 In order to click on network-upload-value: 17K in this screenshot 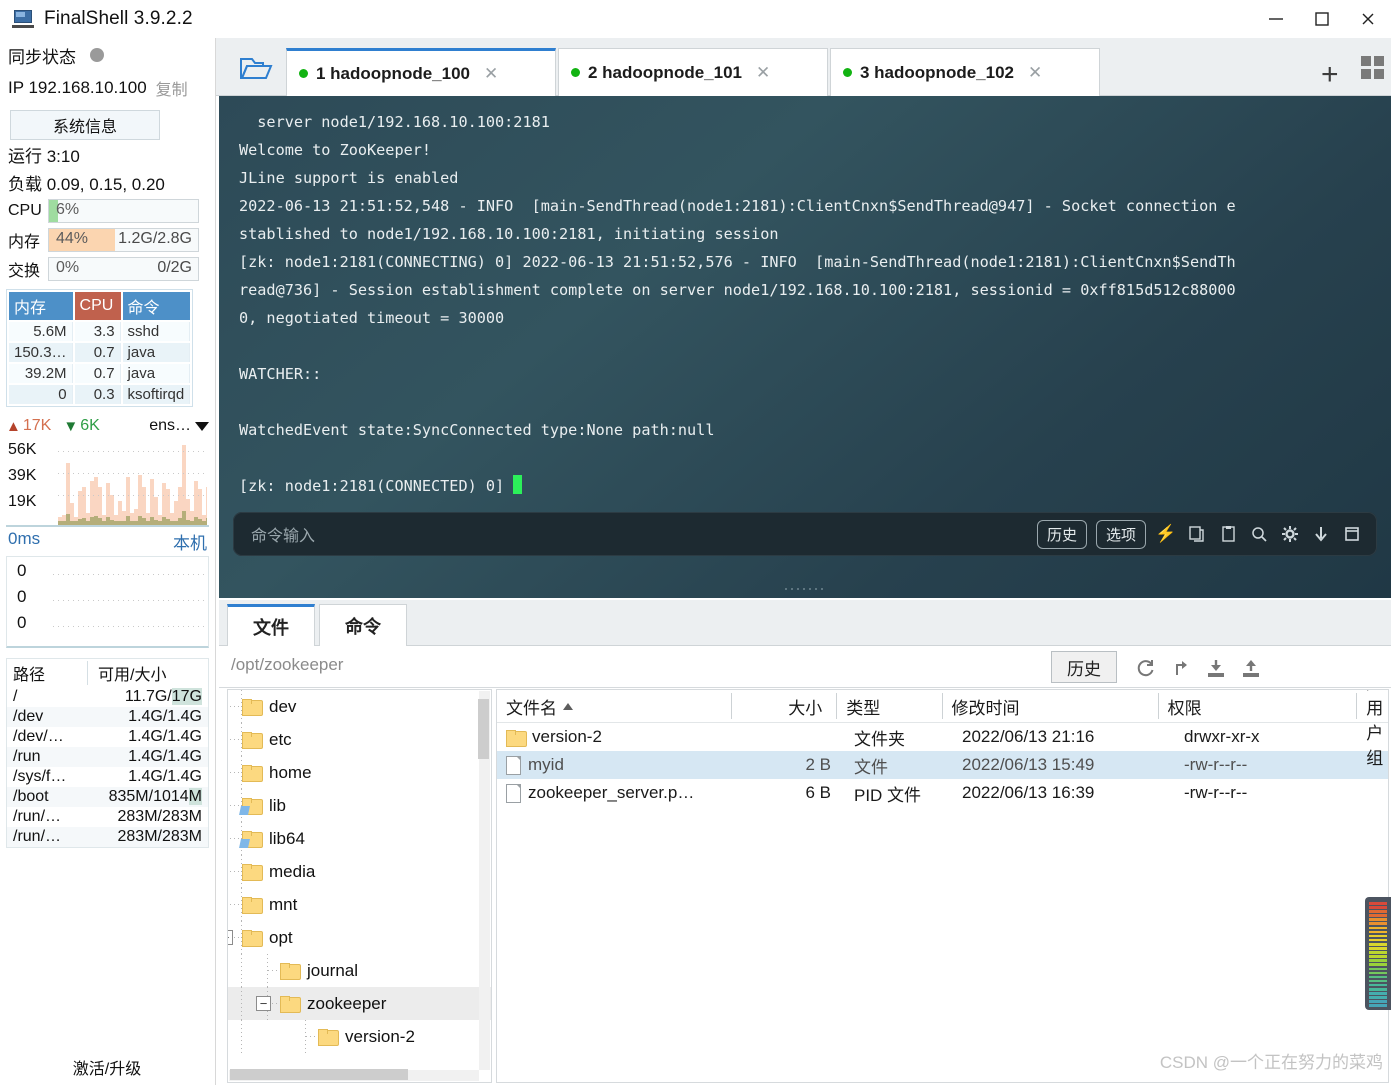, I will do `click(37, 425)`.